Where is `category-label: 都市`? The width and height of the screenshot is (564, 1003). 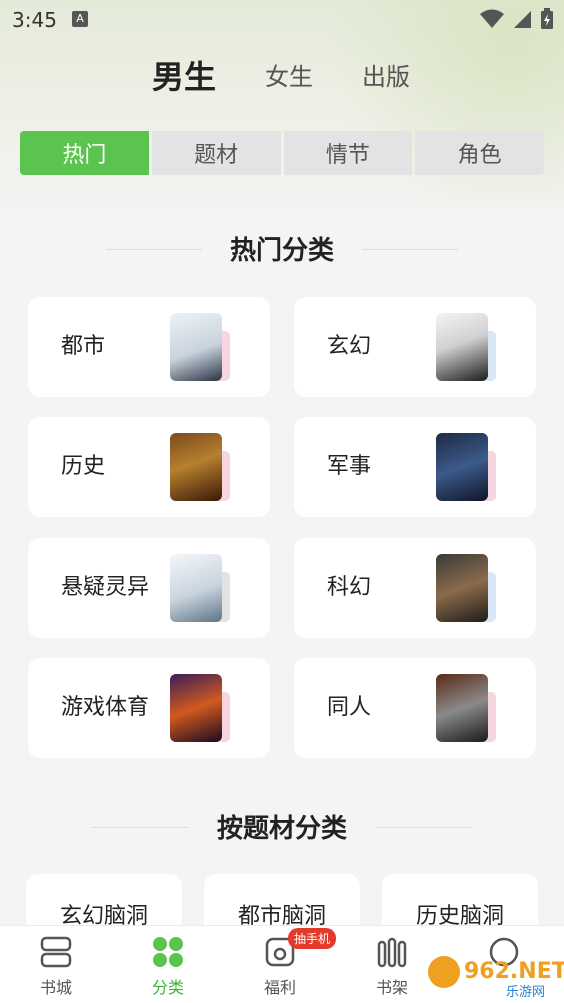 category-label: 都市 is located at coordinates (83, 346).